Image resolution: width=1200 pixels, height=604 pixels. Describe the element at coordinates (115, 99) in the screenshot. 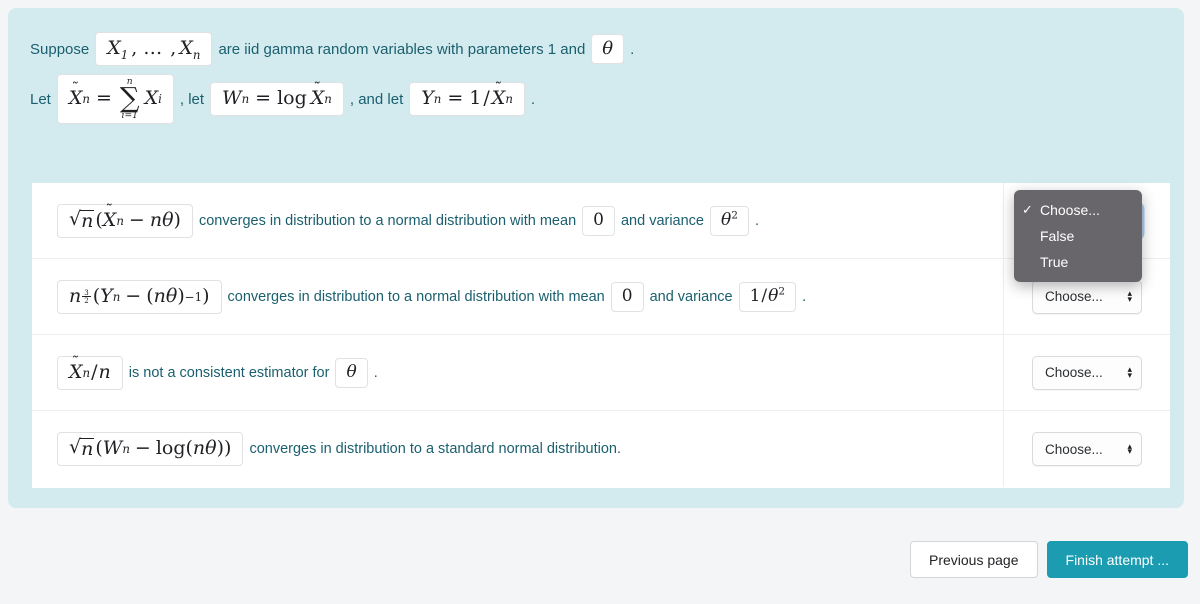

I see `math-xtilde-definition: ˜ Xn = n ∑ i=1 Xi` at that location.